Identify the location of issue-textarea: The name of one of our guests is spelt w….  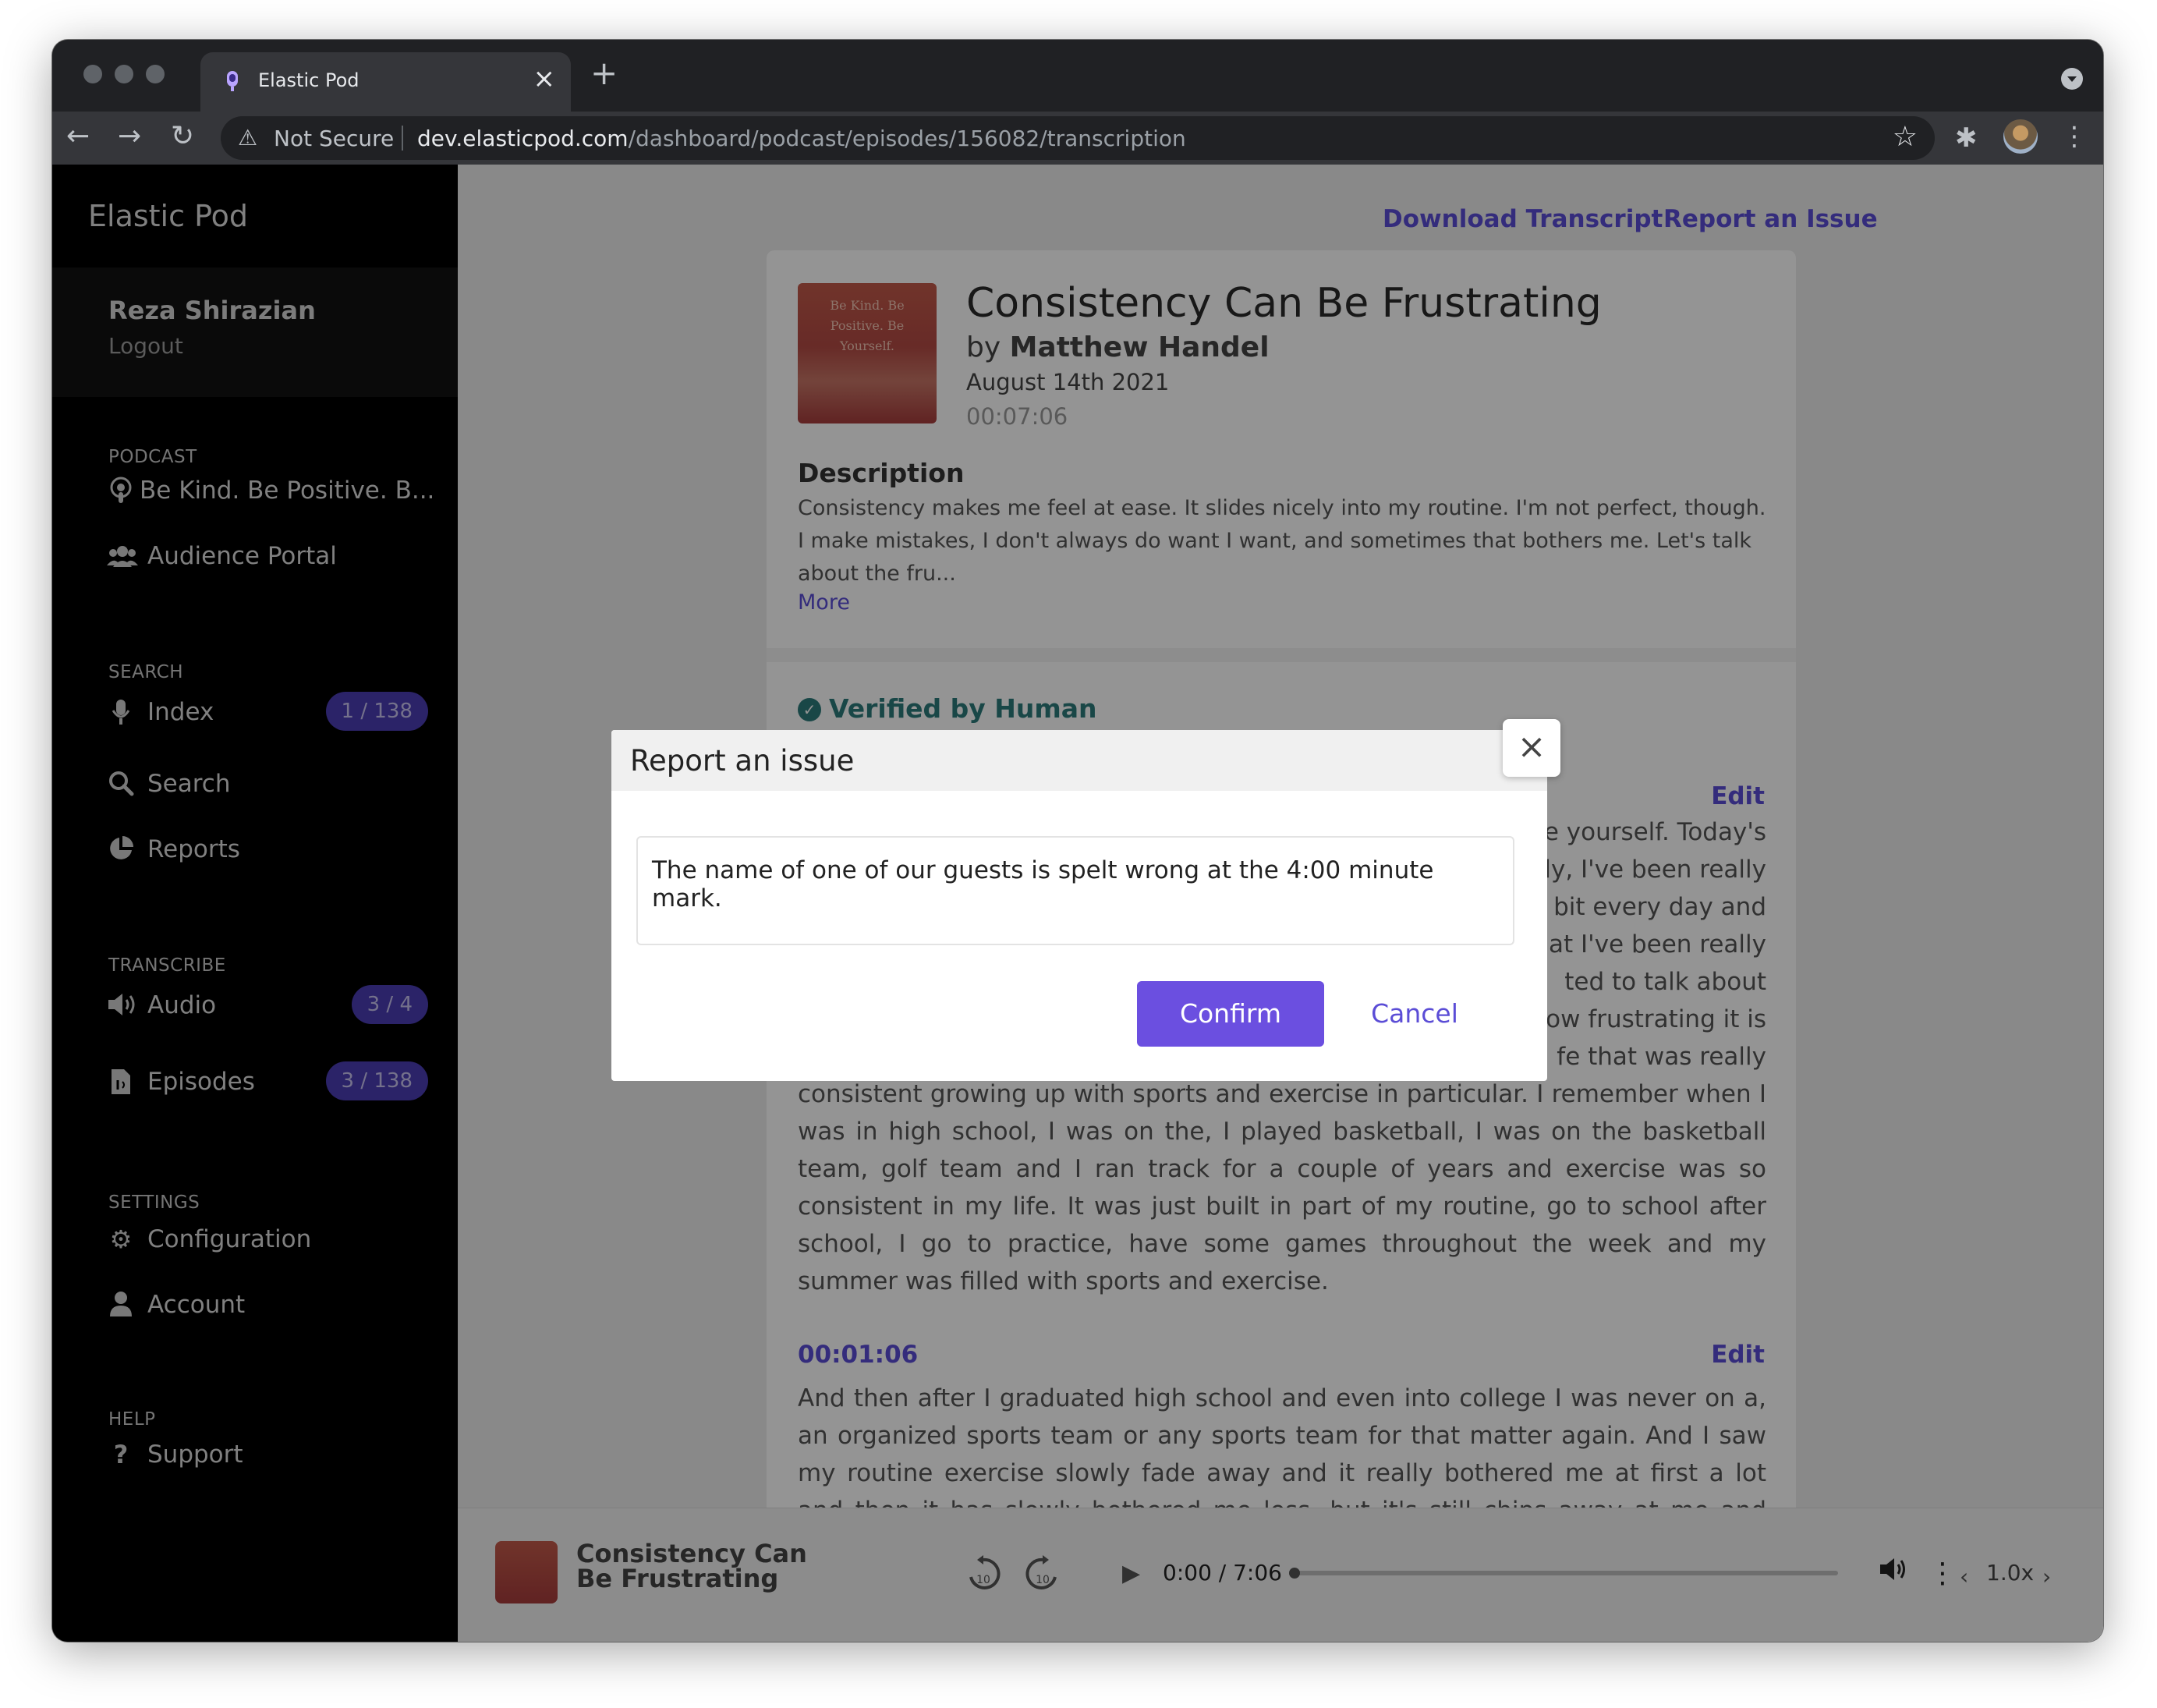
(1075, 890).